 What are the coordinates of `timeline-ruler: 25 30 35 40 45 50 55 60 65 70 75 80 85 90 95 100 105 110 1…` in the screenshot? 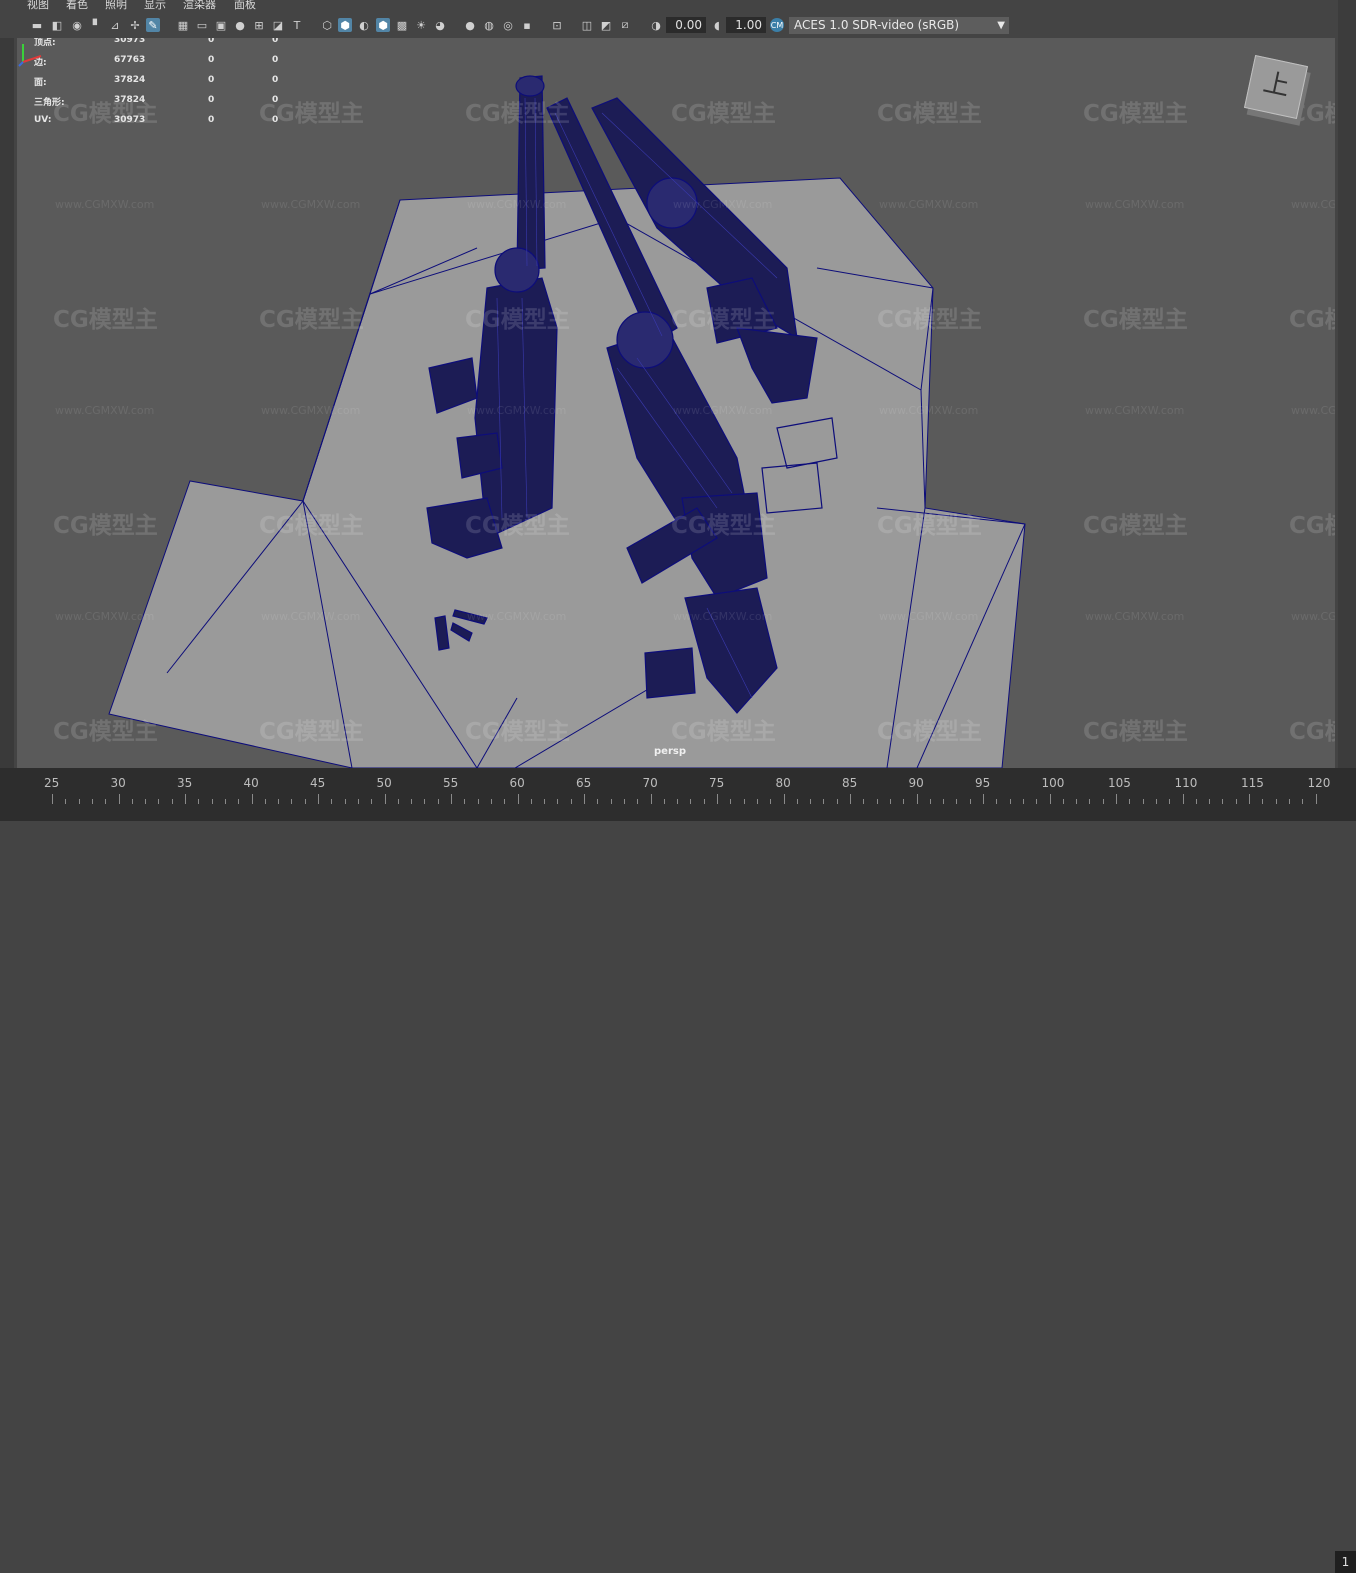 It's located at (677, 791).